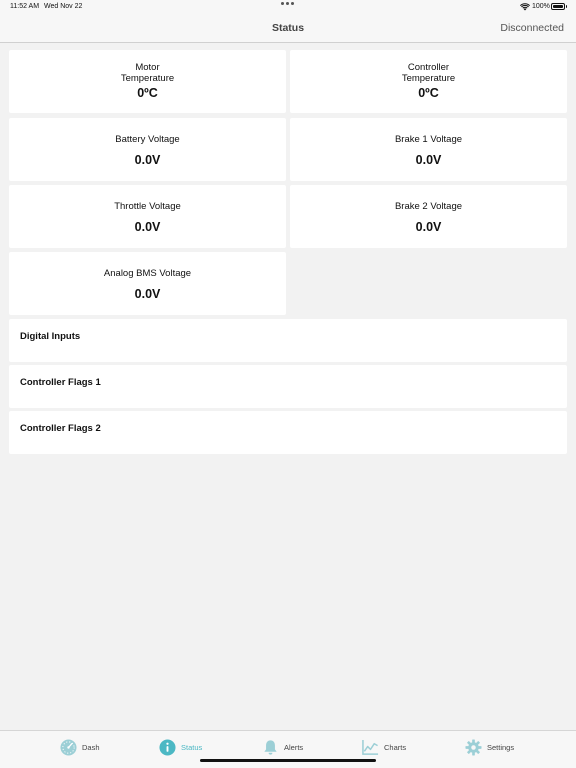 This screenshot has width=576, height=768. I want to click on battery-voltage-value: 0.0V, so click(147, 160).